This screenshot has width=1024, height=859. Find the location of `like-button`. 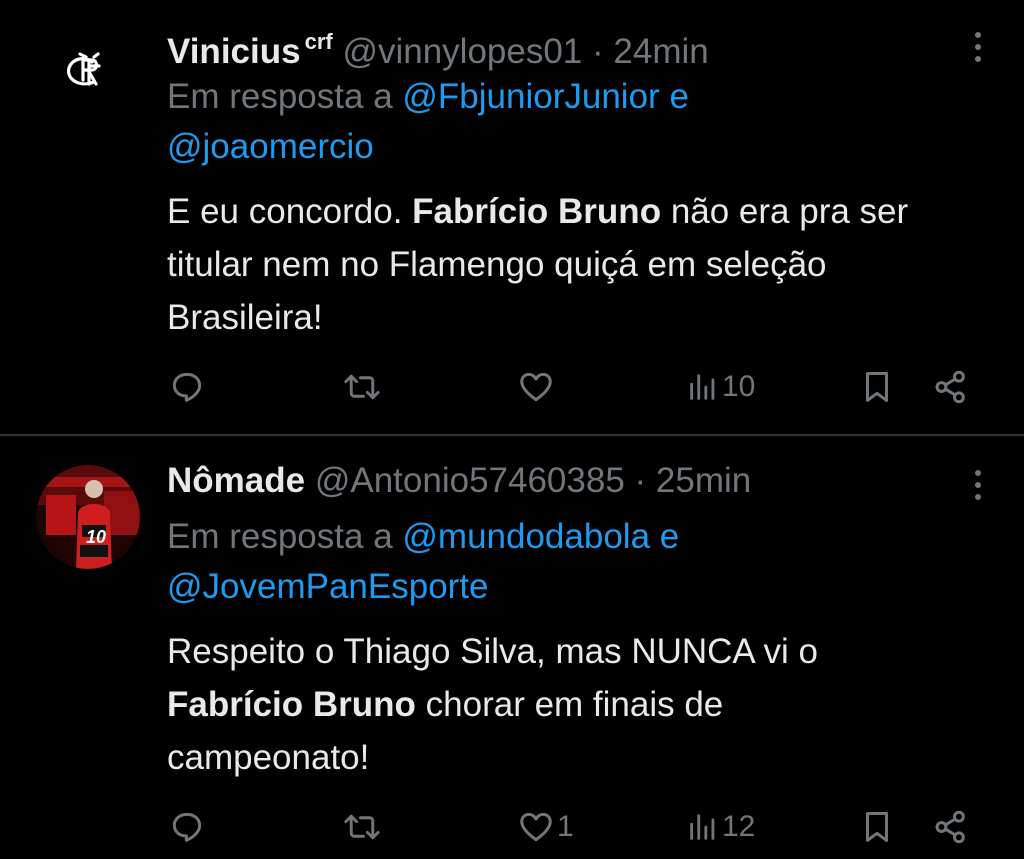

like-button is located at coordinates (537, 387).